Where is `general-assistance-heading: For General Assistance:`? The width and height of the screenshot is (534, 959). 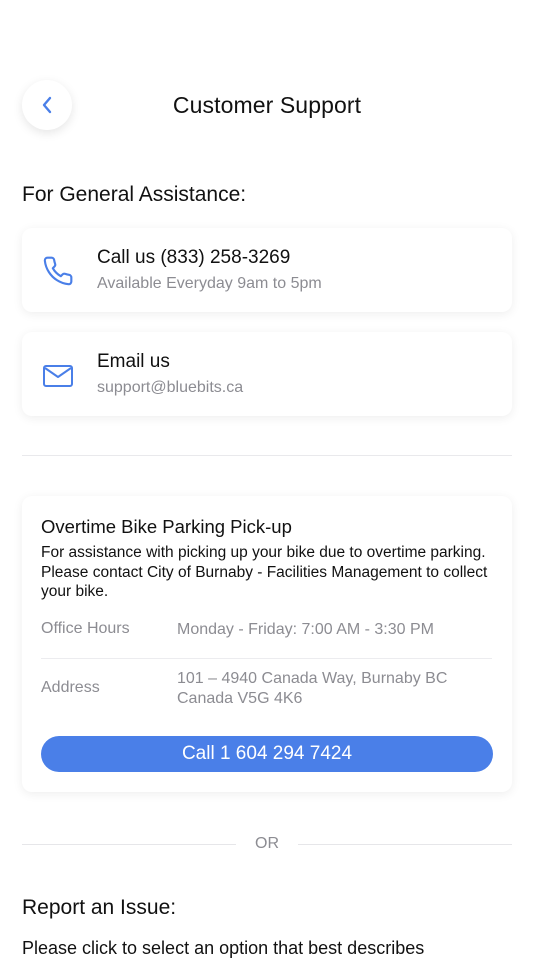 general-assistance-heading: For General Assistance: is located at coordinates (134, 194).